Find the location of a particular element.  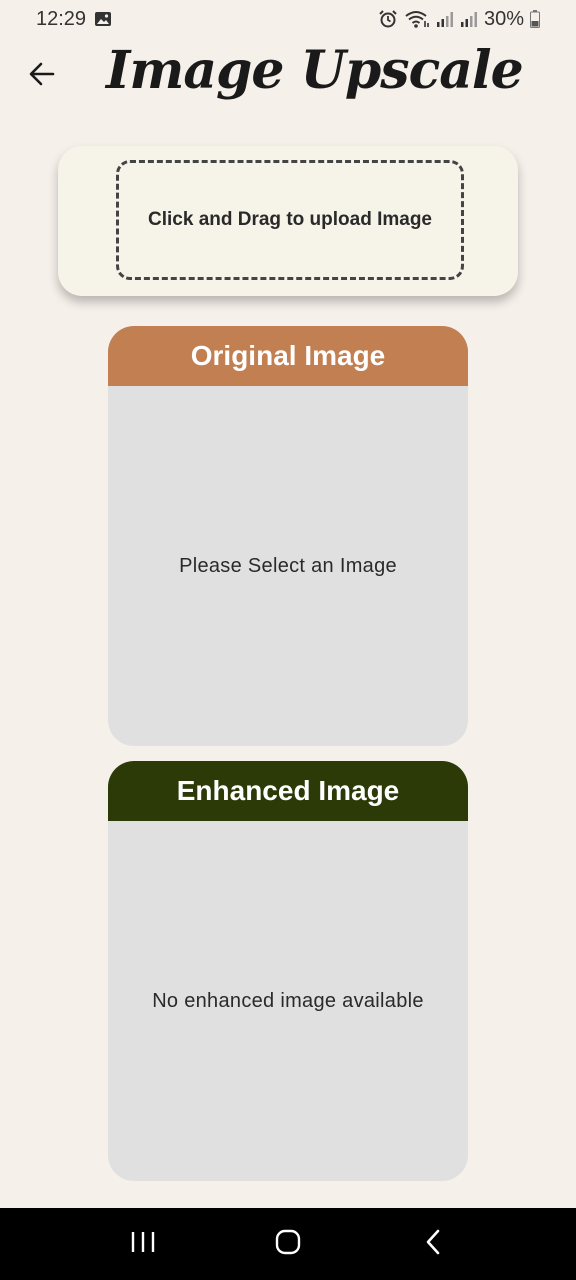

status-time: 12:29 is located at coordinates (61, 18).